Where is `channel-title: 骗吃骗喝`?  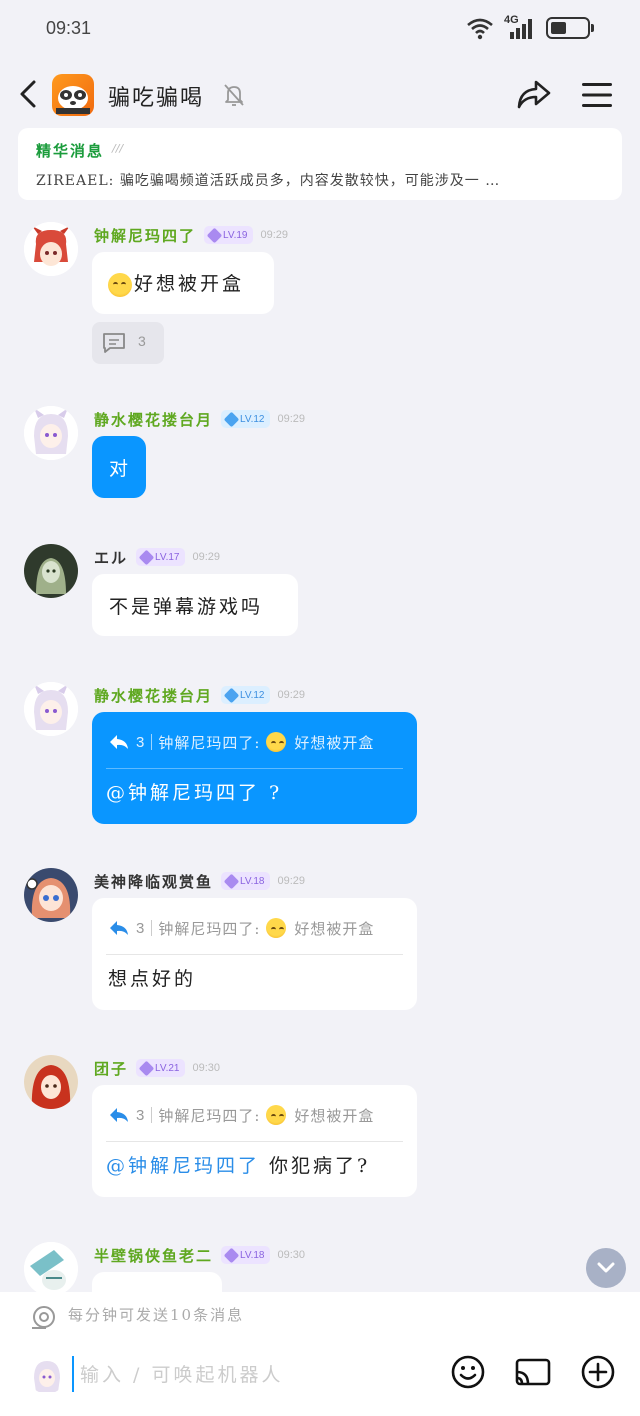 channel-title: 骗吃骗喝 is located at coordinates (156, 98).